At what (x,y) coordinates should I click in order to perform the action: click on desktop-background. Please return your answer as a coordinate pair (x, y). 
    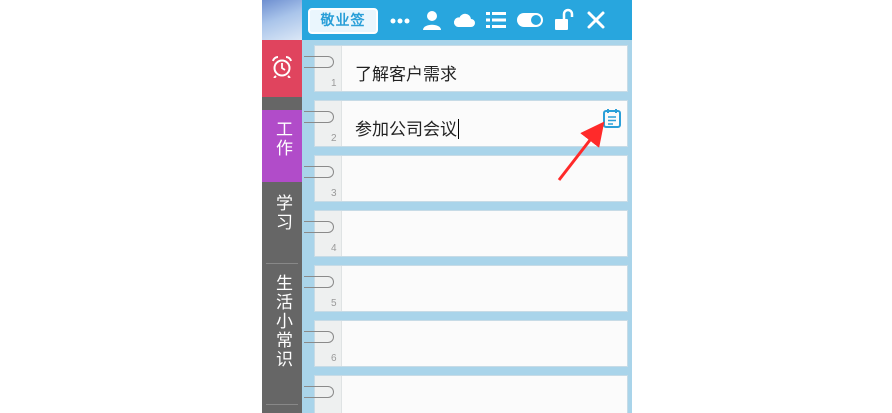
    Looking at the image, I should click on (282, 20).